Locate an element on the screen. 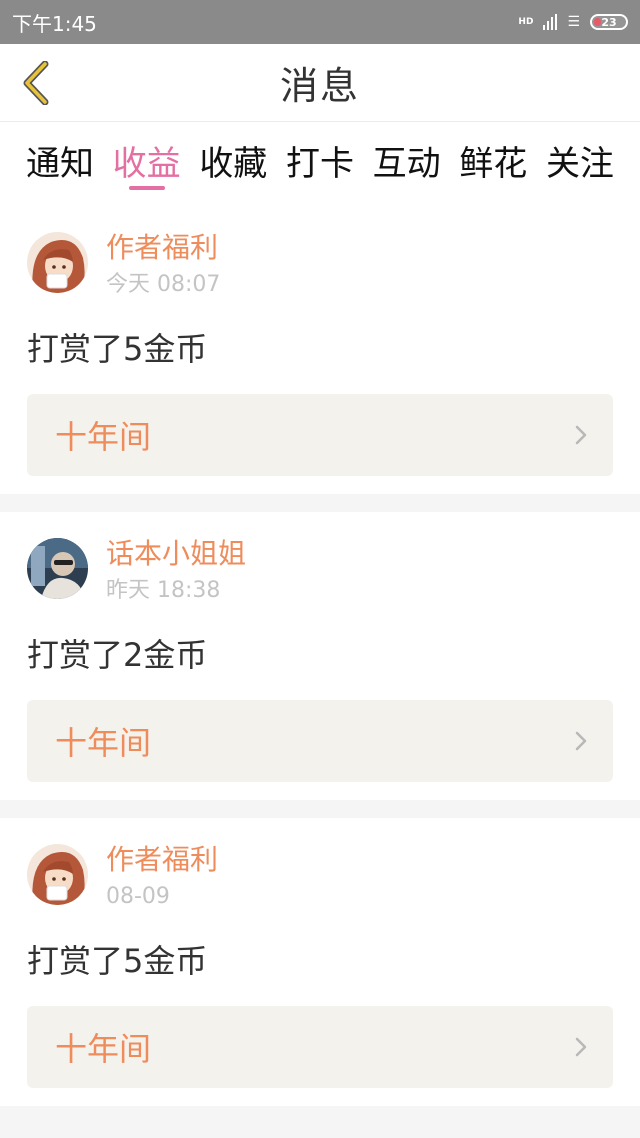 The height and width of the screenshot is (1138, 640). tab-2: 收藏 is located at coordinates (233, 164).